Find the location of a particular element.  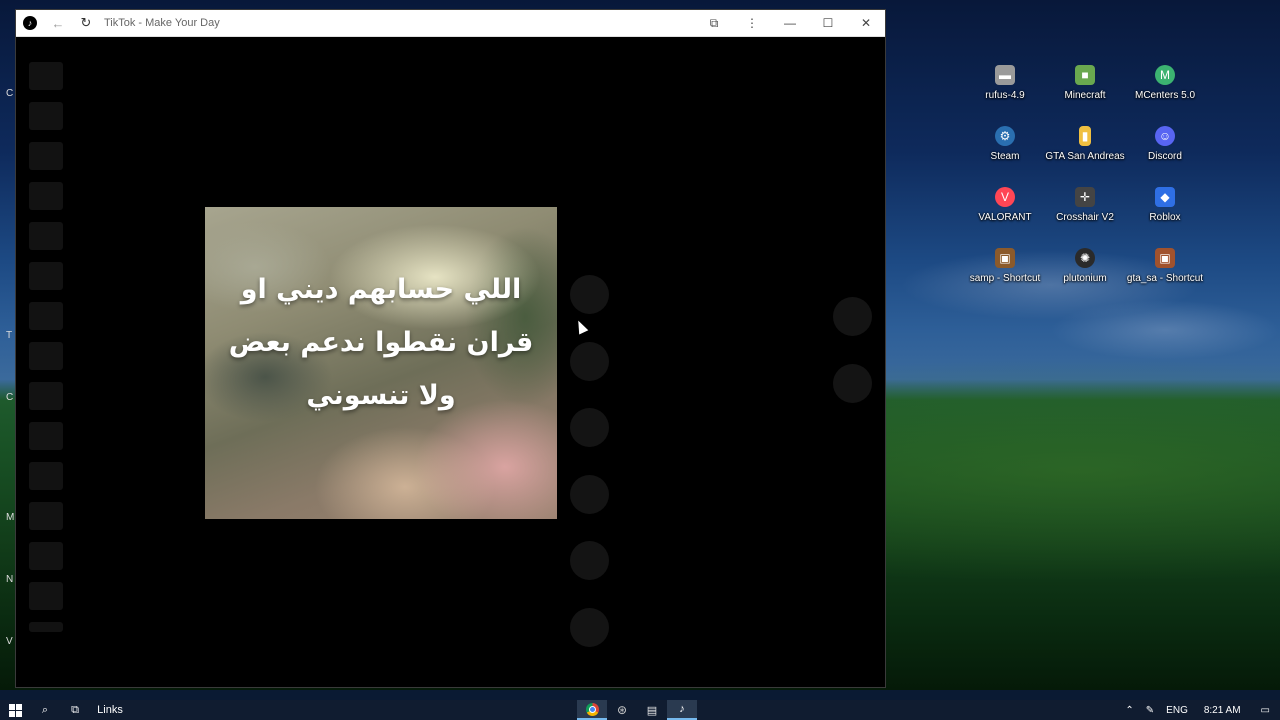

desktop-icon-discord: ☺ Discord is located at coordinates (1165, 146).